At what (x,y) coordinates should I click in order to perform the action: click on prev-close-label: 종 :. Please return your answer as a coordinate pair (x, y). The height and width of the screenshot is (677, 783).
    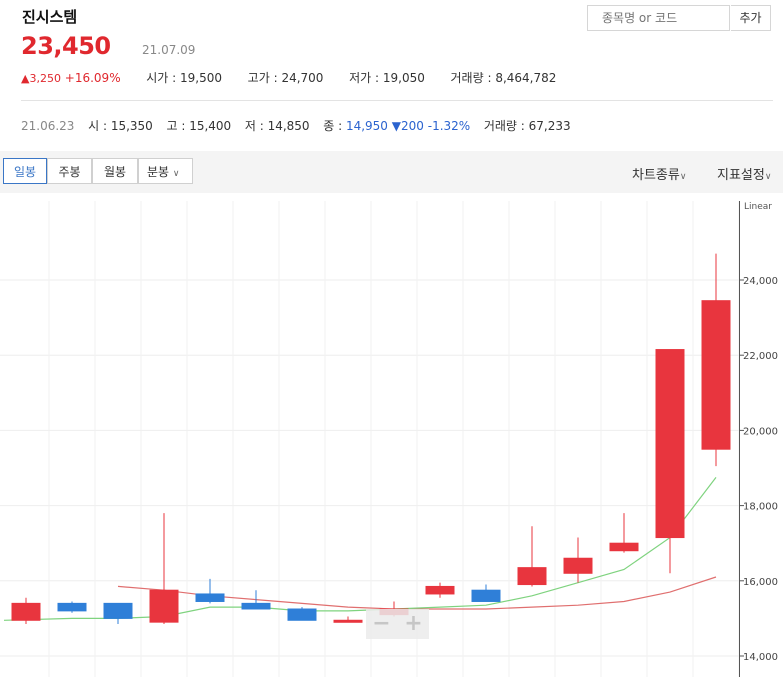
    Looking at the image, I should click on (334, 126).